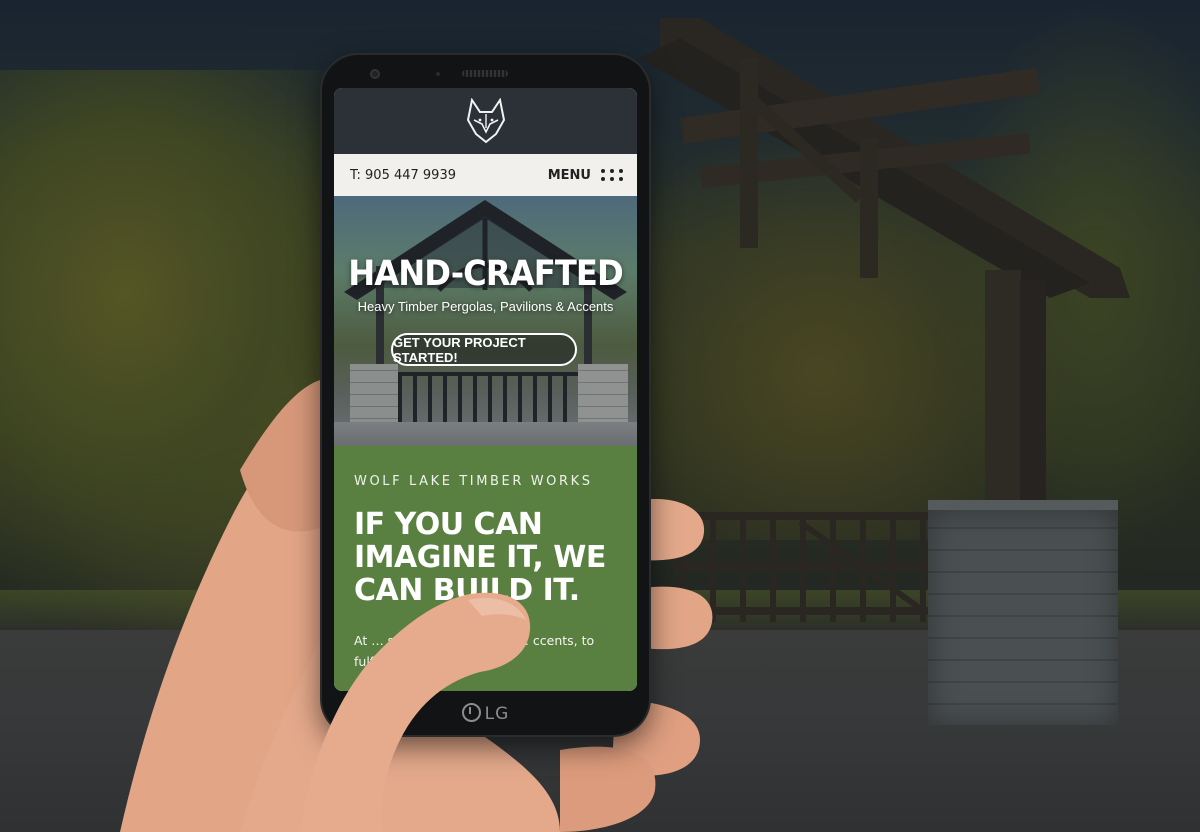 The image size is (1200, 832). I want to click on menu-button: MENU, so click(585, 175).